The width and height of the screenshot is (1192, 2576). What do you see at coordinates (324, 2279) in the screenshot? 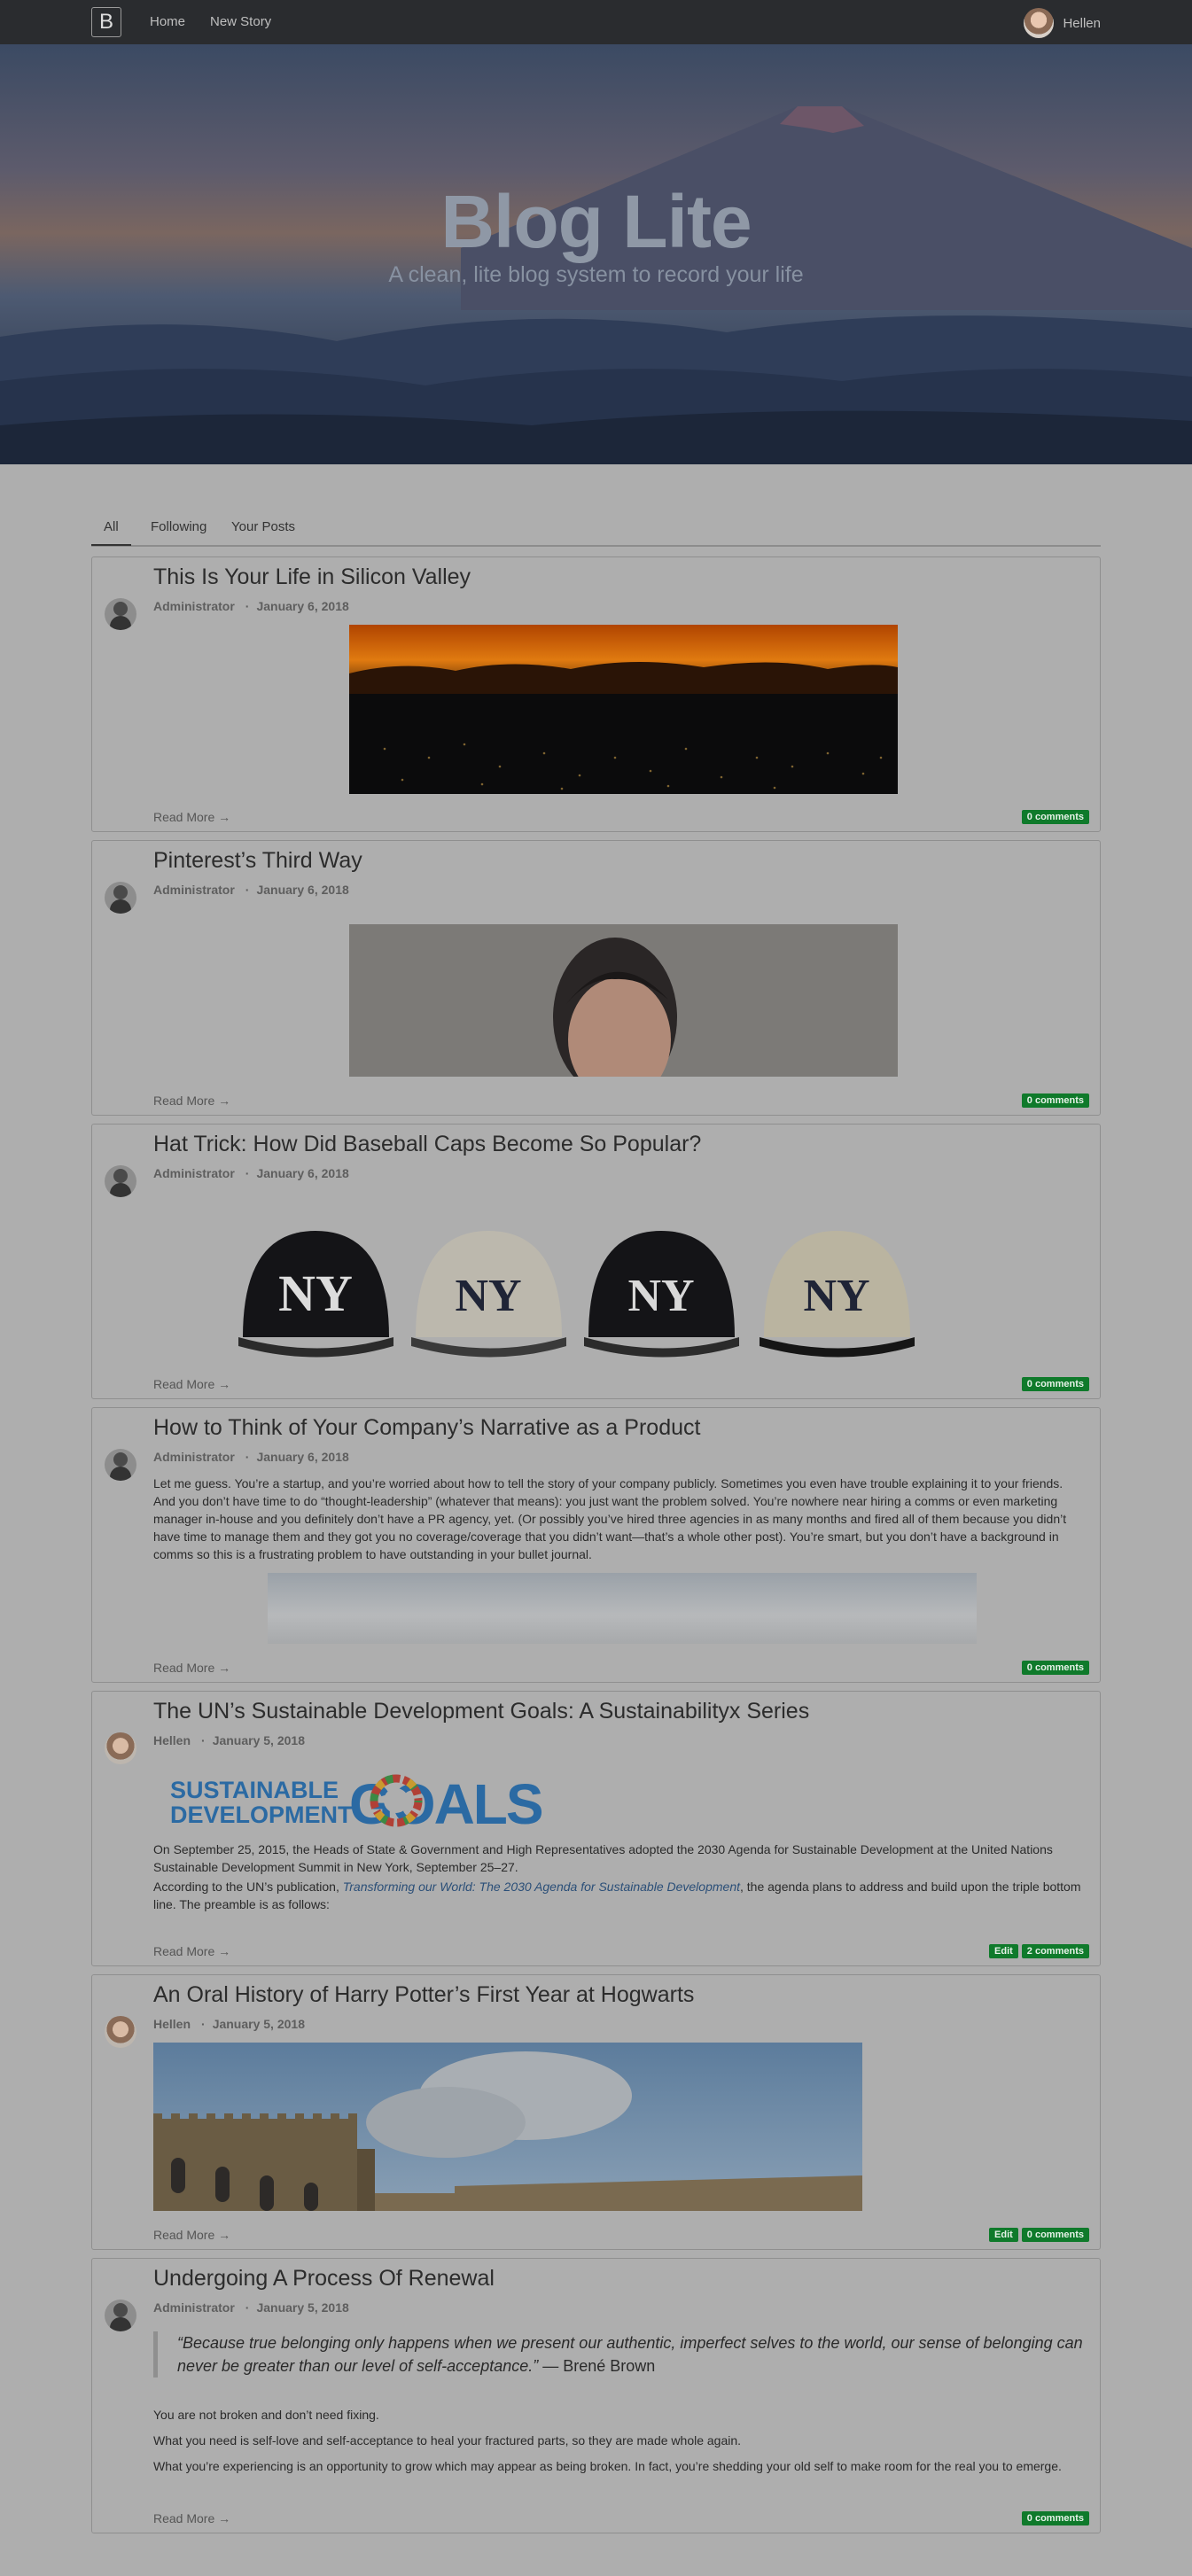
I see `post-title: Undergoing A Process Of Renewal` at bounding box center [324, 2279].